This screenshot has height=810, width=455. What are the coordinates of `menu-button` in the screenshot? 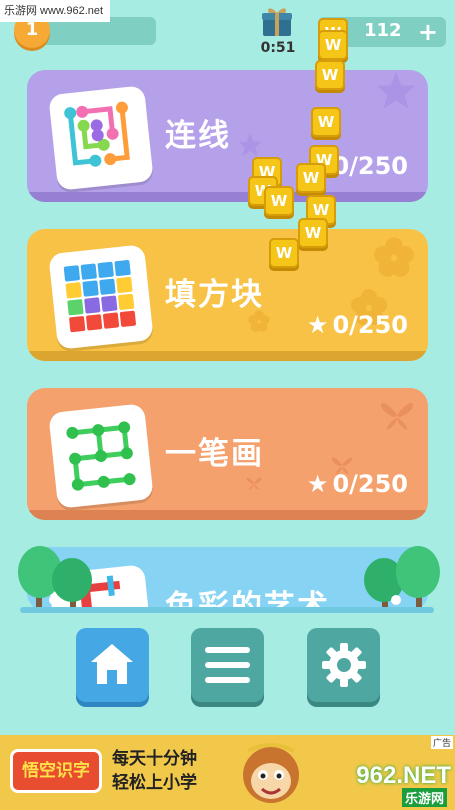 It's located at (227, 665).